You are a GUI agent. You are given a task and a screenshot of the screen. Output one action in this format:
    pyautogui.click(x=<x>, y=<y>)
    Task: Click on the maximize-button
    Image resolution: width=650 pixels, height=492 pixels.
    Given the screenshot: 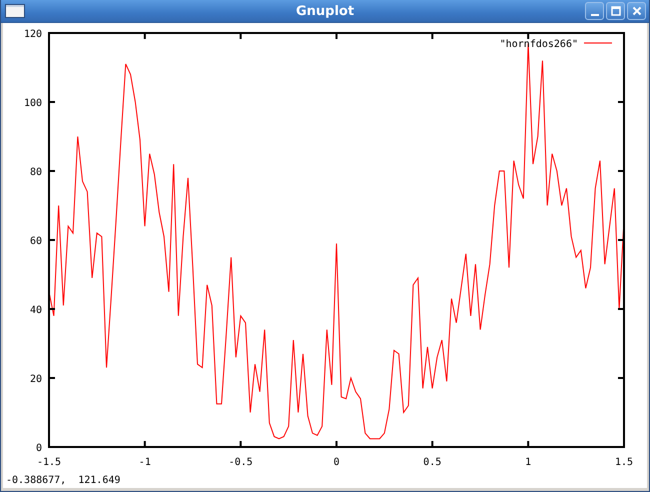 What is the action you would take?
    pyautogui.click(x=615, y=11)
    